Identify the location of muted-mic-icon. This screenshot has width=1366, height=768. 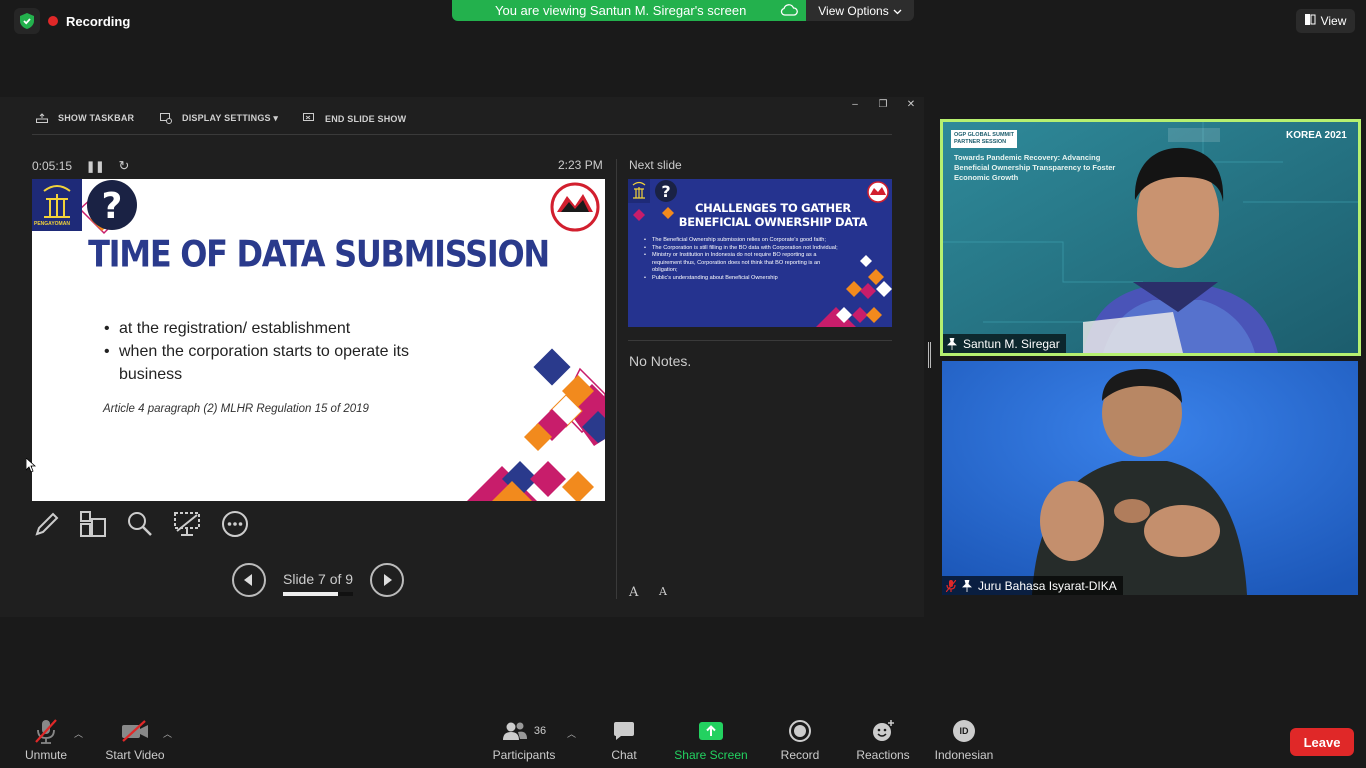
(951, 585).